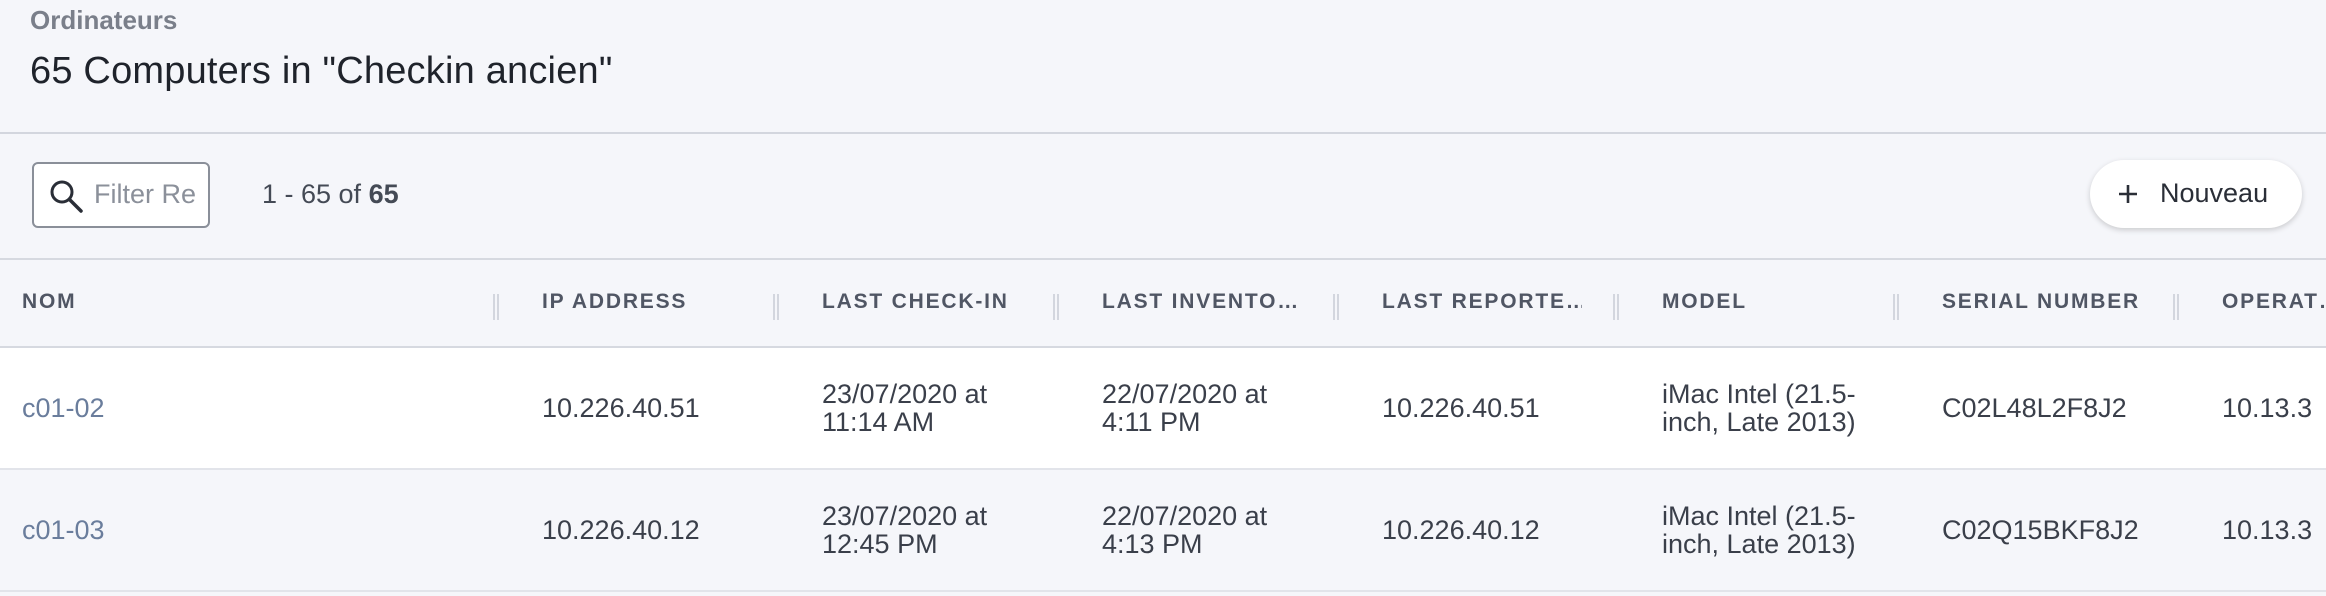  What do you see at coordinates (63, 408) in the screenshot?
I see `computer-name-link: c01-02` at bounding box center [63, 408].